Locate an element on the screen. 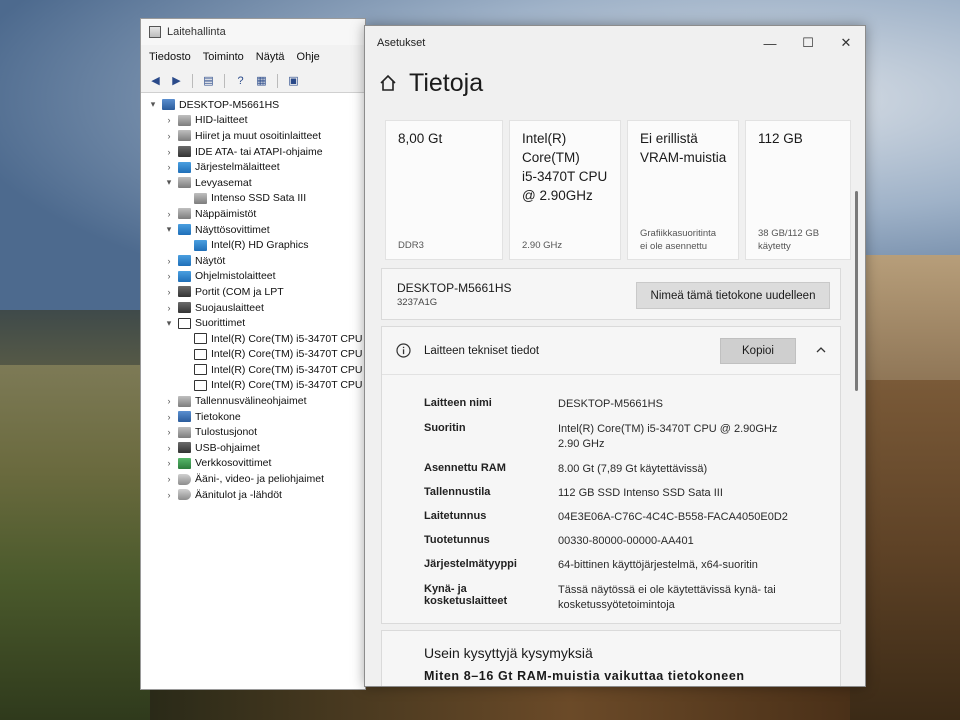 This screenshot has height=720, width=960. chevron-up-icon is located at coordinates (821, 350).